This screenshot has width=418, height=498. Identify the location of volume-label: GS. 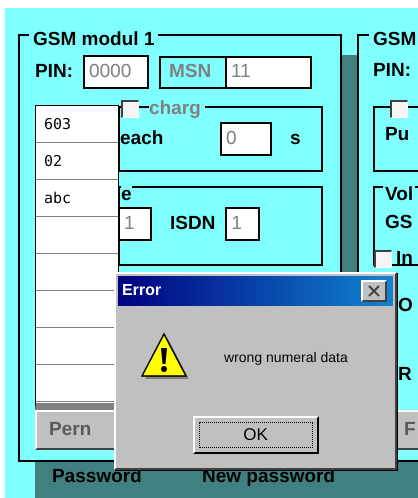
(398, 223).